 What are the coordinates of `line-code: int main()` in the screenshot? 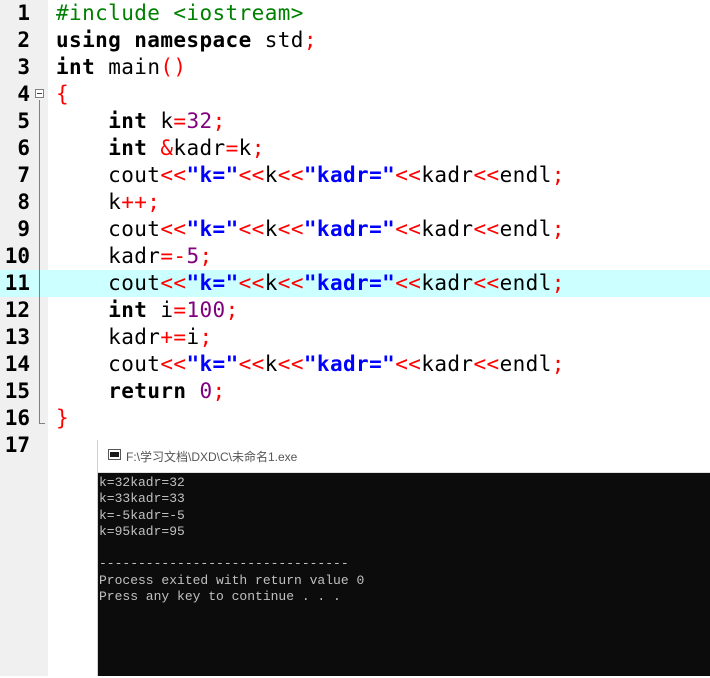 It's located at (121, 67).